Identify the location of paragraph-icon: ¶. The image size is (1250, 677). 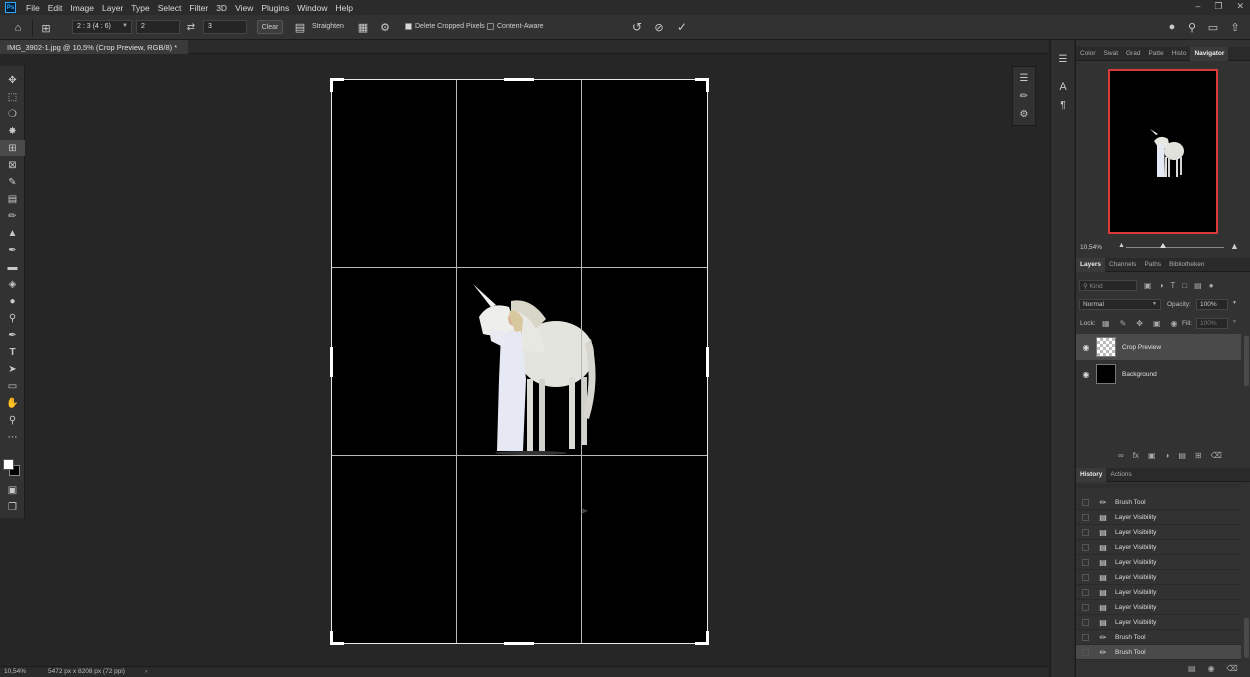
(1063, 105).